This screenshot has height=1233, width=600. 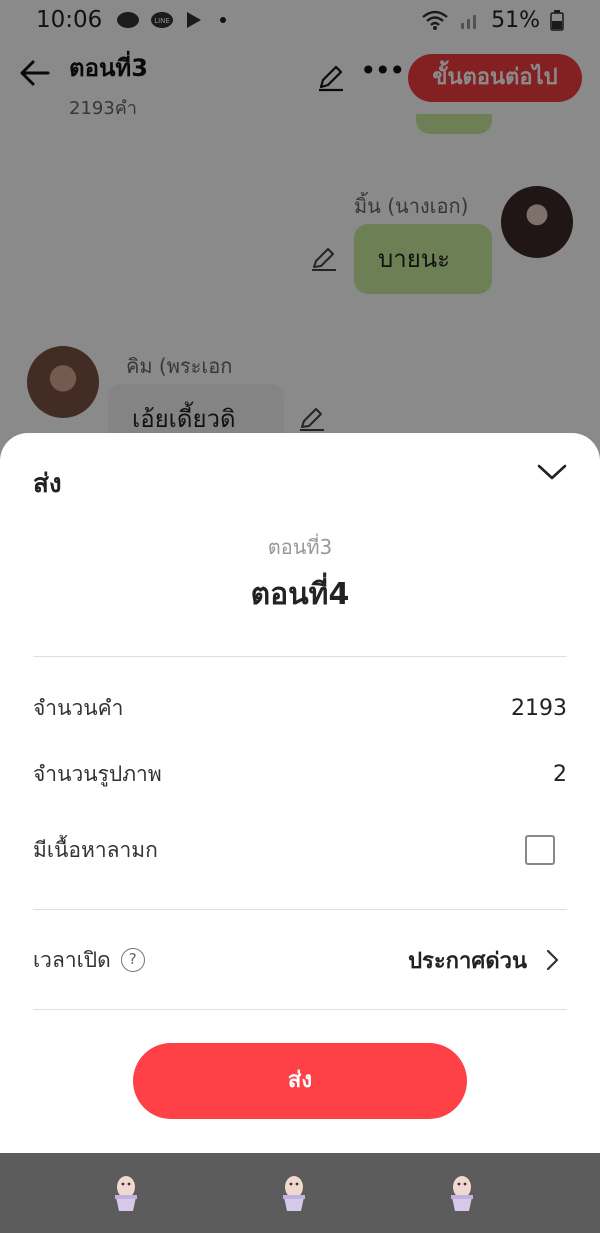 What do you see at coordinates (300, 1081) in the screenshot?
I see `send-button: ส่ง` at bounding box center [300, 1081].